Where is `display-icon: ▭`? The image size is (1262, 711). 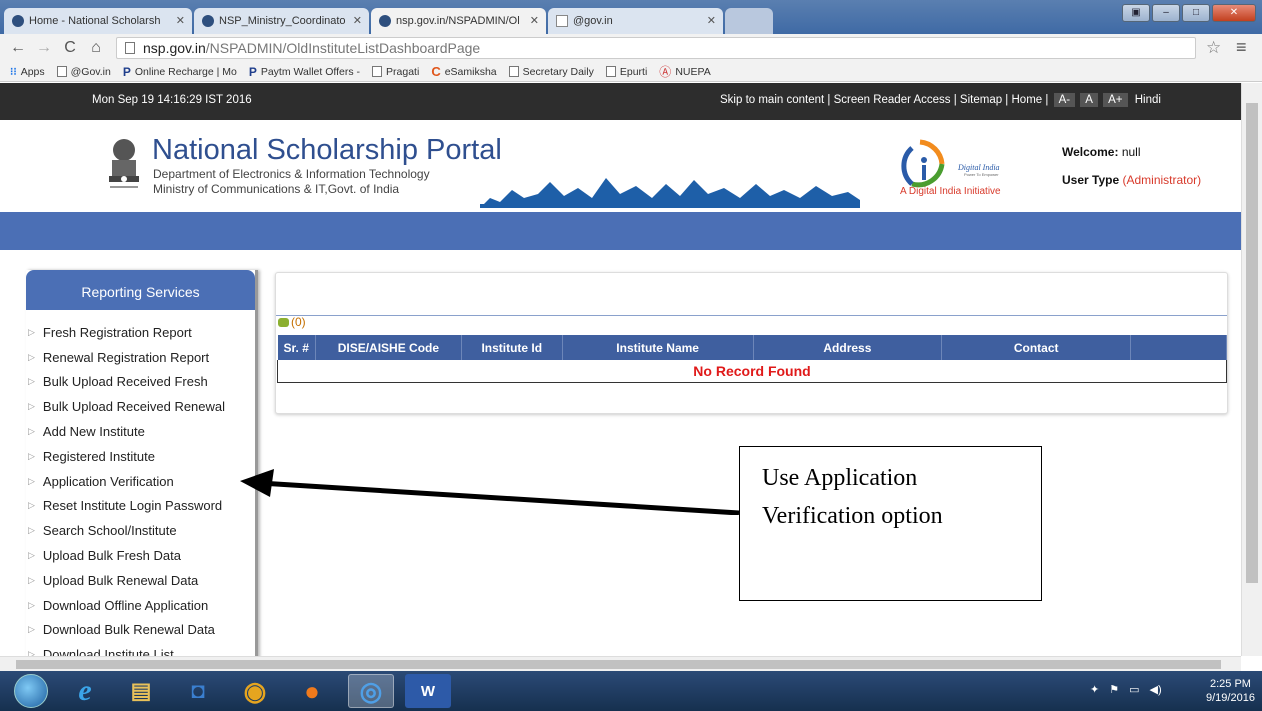 display-icon: ▭ is located at coordinates (1134, 689).